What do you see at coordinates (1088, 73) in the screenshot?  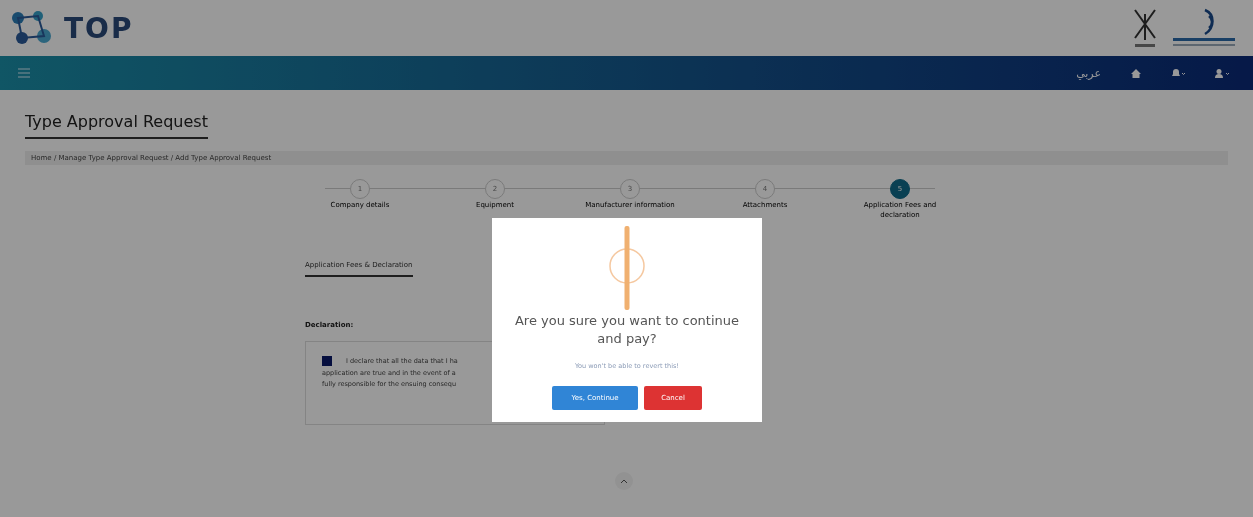 I see `language-link: عربي` at bounding box center [1088, 73].